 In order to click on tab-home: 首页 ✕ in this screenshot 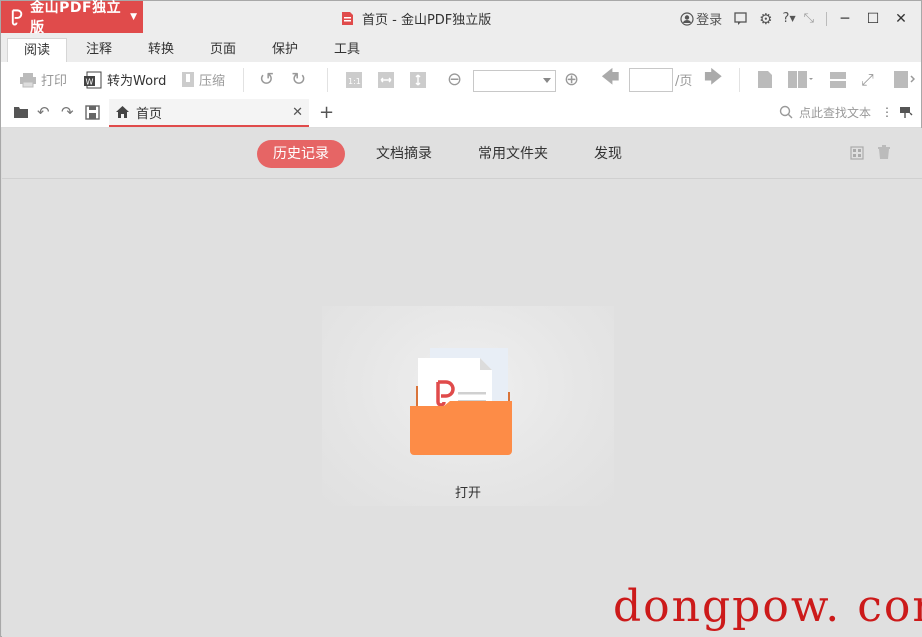, I will do `click(209, 113)`.